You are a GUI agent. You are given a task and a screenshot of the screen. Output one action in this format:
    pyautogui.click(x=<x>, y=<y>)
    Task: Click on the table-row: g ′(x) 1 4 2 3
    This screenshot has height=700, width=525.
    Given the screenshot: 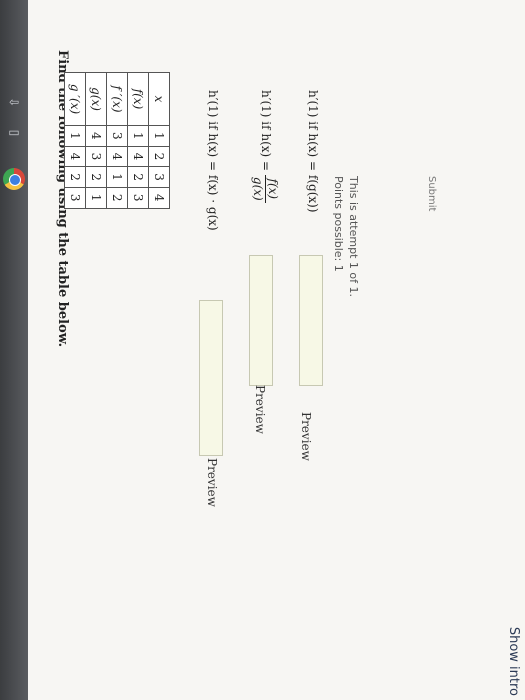 What is the action you would take?
    pyautogui.click(x=75, y=140)
    